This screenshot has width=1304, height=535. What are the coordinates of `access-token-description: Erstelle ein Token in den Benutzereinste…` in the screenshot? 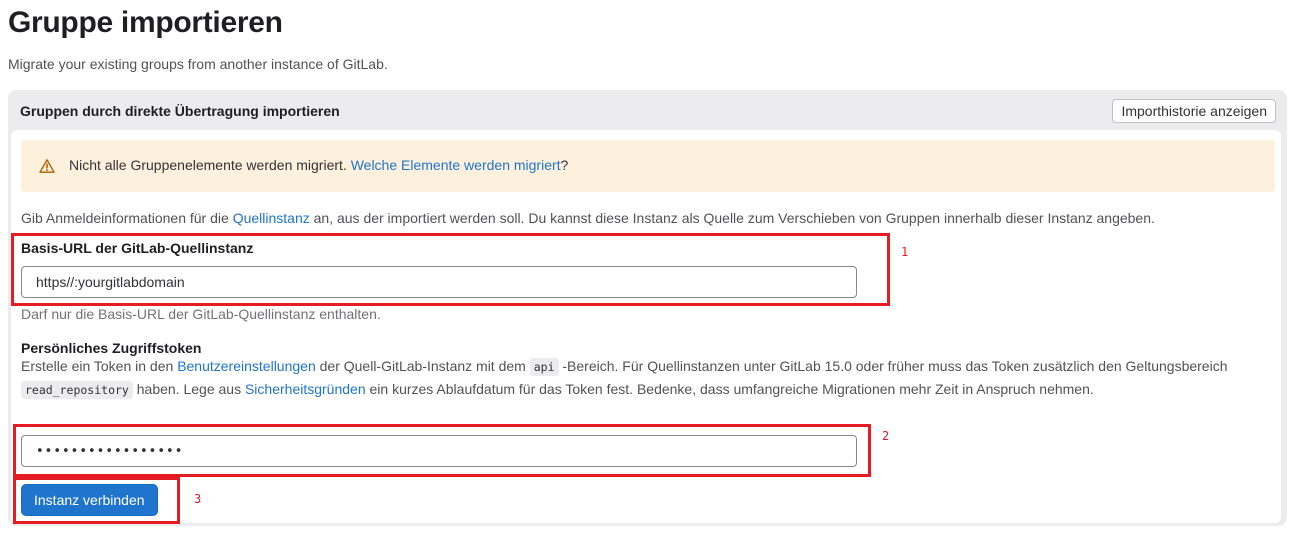 It's located at (636, 378).